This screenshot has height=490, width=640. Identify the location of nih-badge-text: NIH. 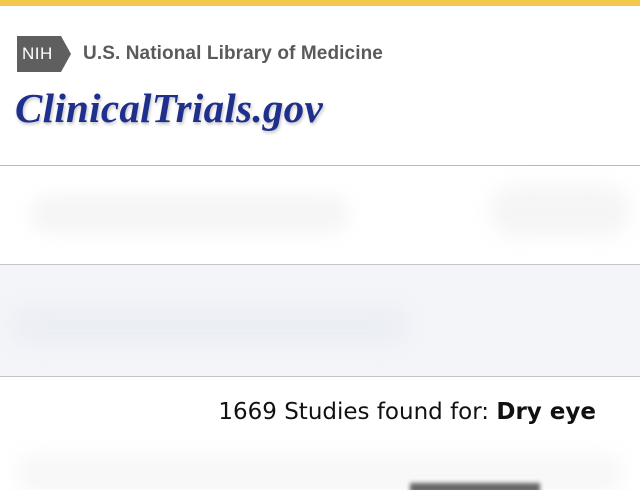
(37, 53).